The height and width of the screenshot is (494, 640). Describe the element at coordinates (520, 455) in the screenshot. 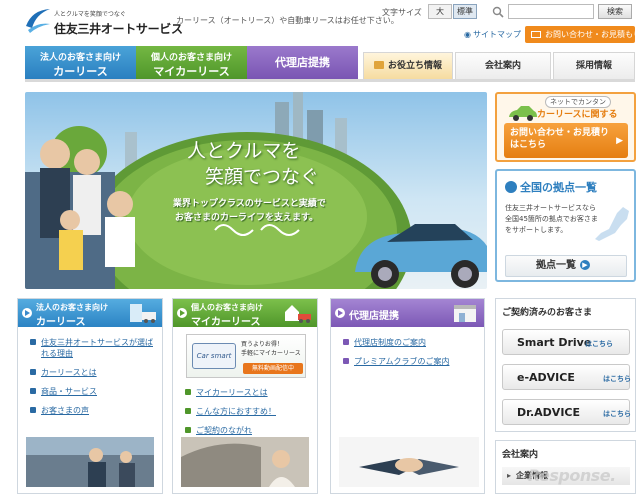

I see `company-info-title: 会社案内` at that location.